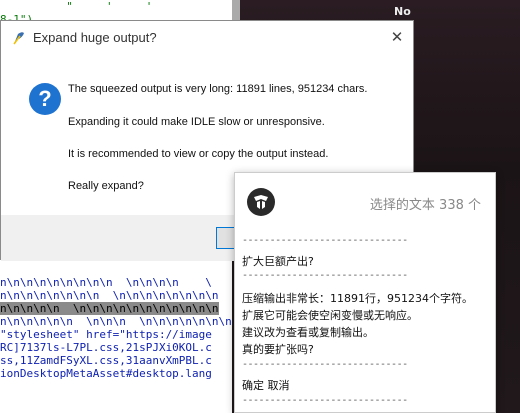 The image size is (520, 413). Describe the element at coordinates (330, 315) in the screenshot. I see `translated-line: 扩展它可能会使空闲变慢或无响应。` at that location.